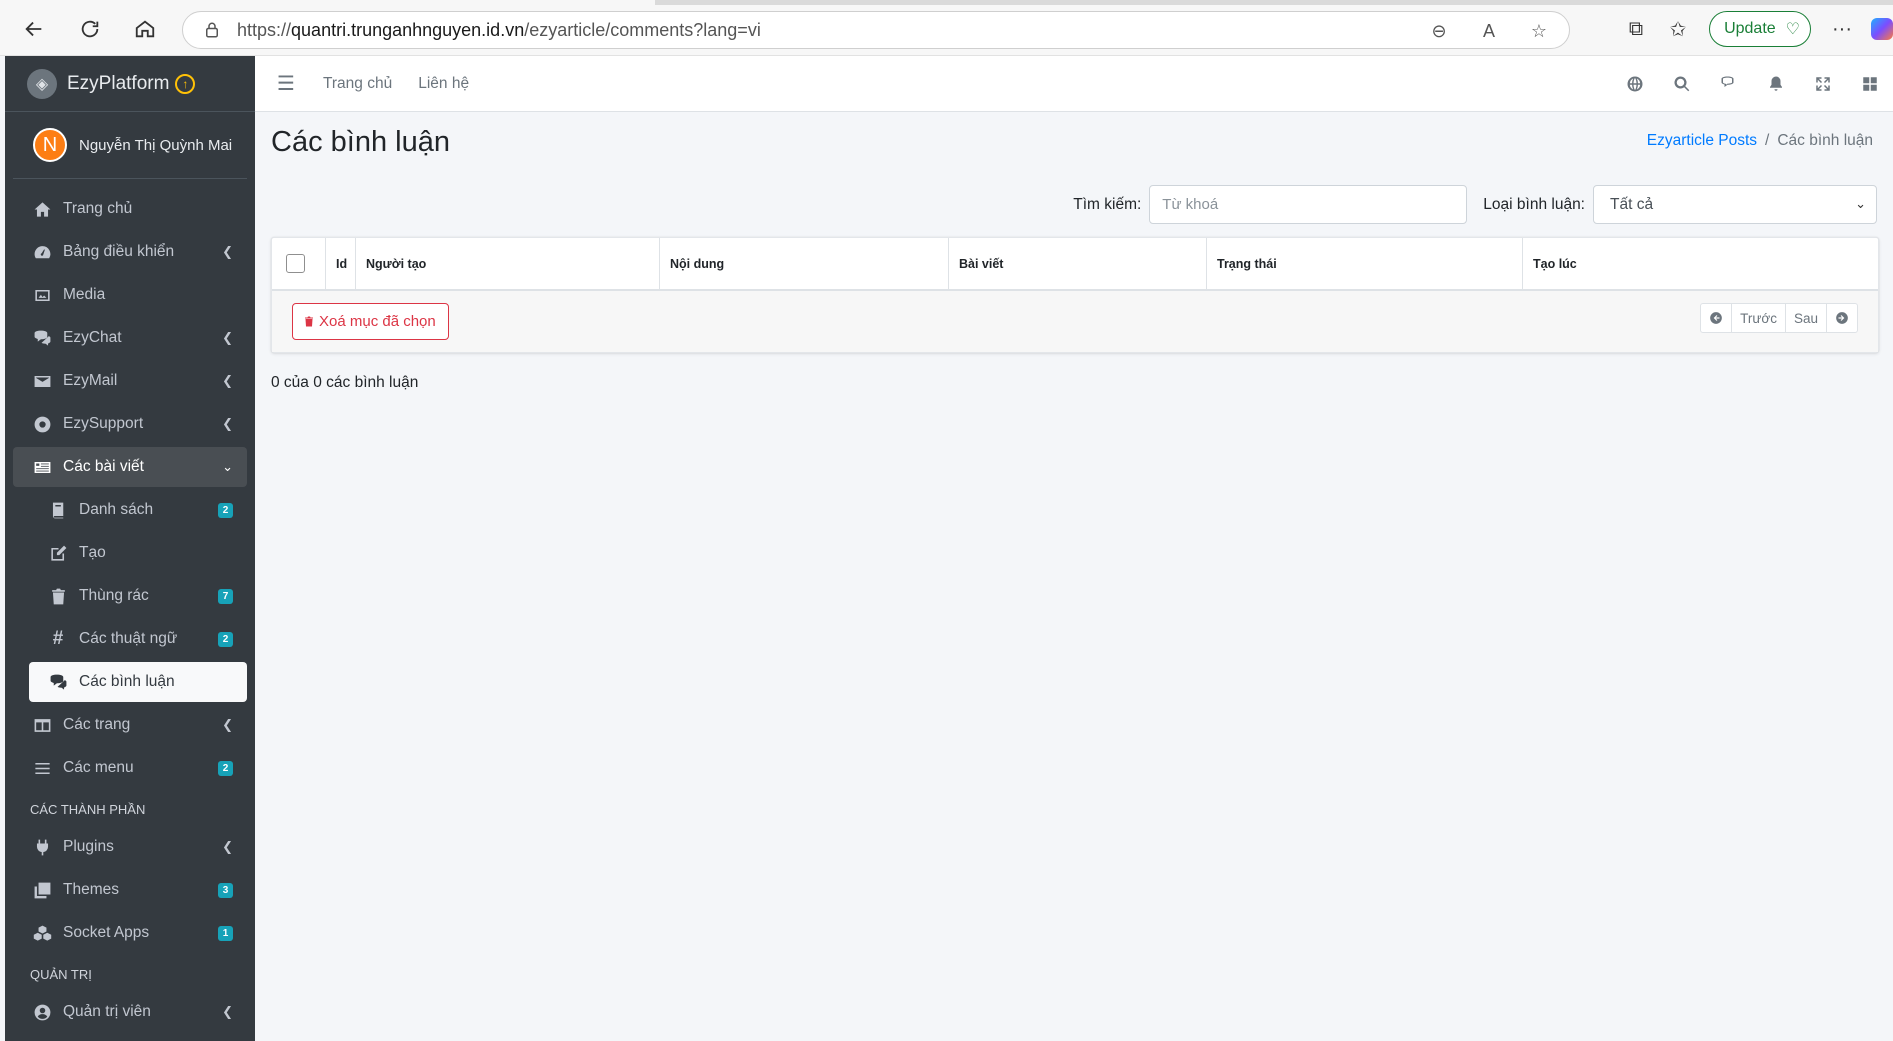  What do you see at coordinates (1075, 321) in the screenshot?
I see `table-footer: Xoá mục đã chọn Trước Sau` at bounding box center [1075, 321].